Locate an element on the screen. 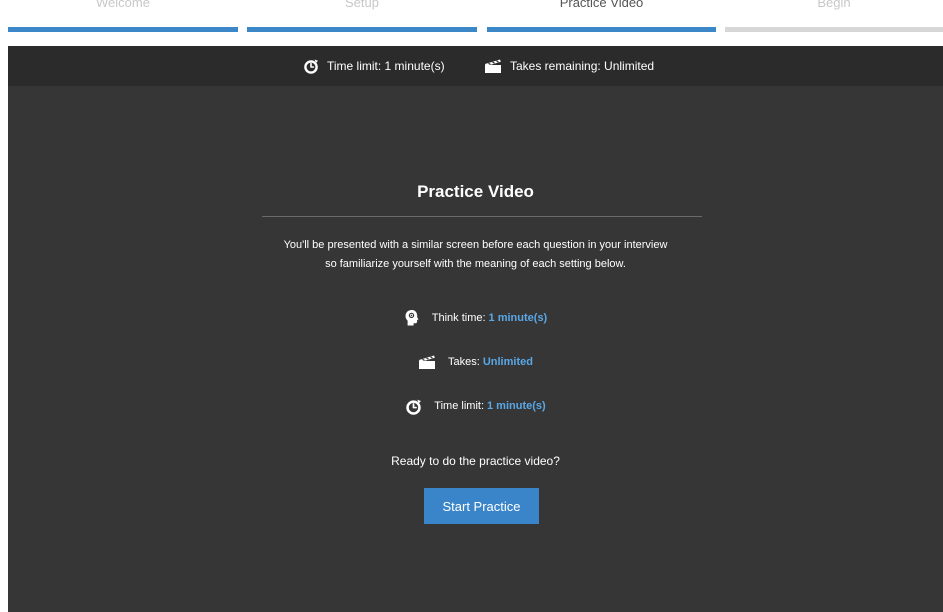 The height and width of the screenshot is (612, 943). setting-label: Think time: is located at coordinates (458, 318).